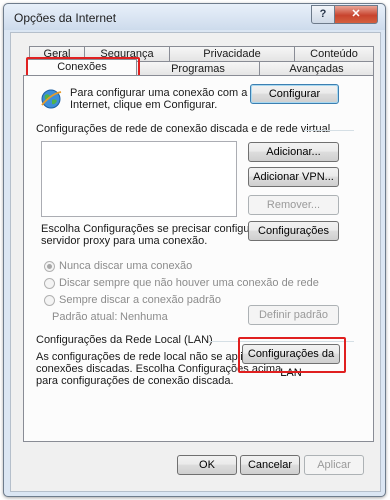 This screenshot has height=500, width=390. I want to click on configure-button: Configurar, so click(294, 94).